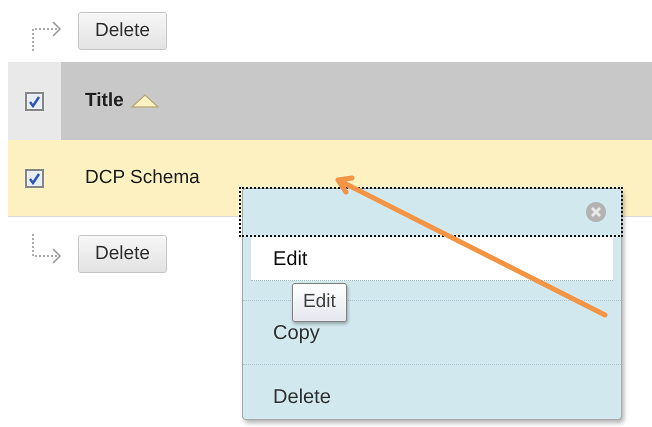  What do you see at coordinates (142, 178) in the screenshot?
I see `row-title: DCP Schema` at bounding box center [142, 178].